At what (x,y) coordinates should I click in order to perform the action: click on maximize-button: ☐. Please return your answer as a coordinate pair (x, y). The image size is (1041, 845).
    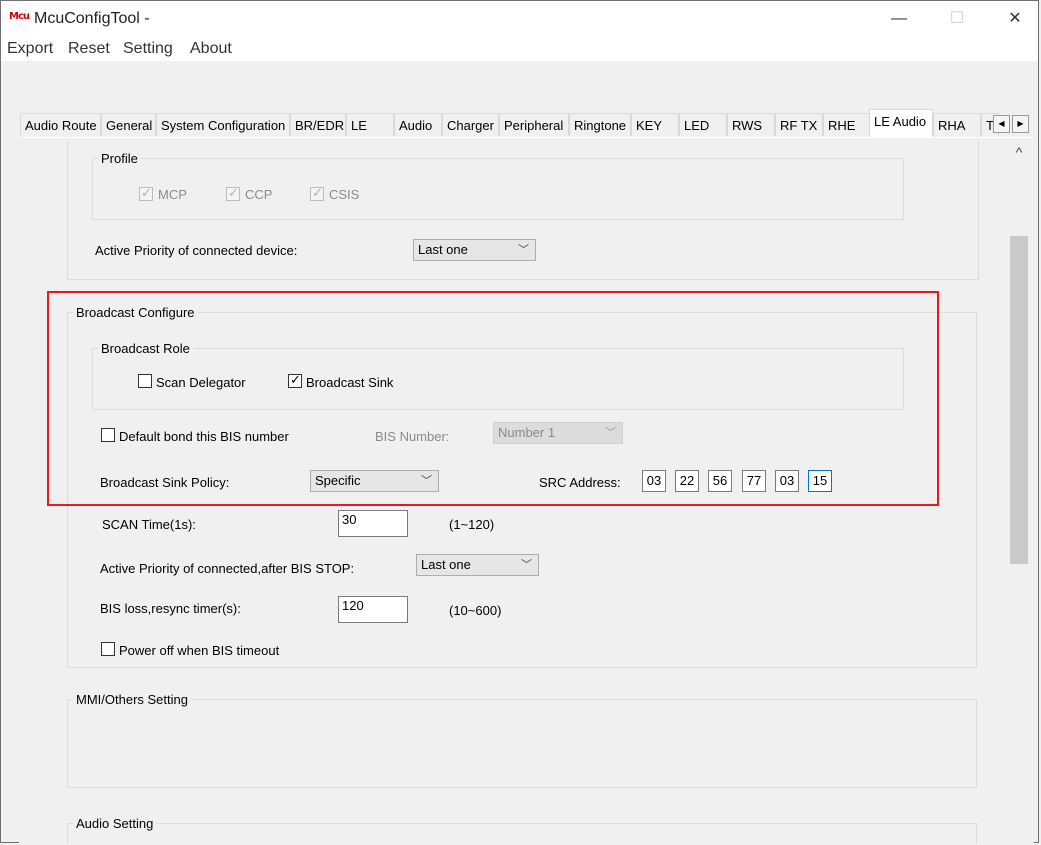
    Looking at the image, I should click on (957, 19).